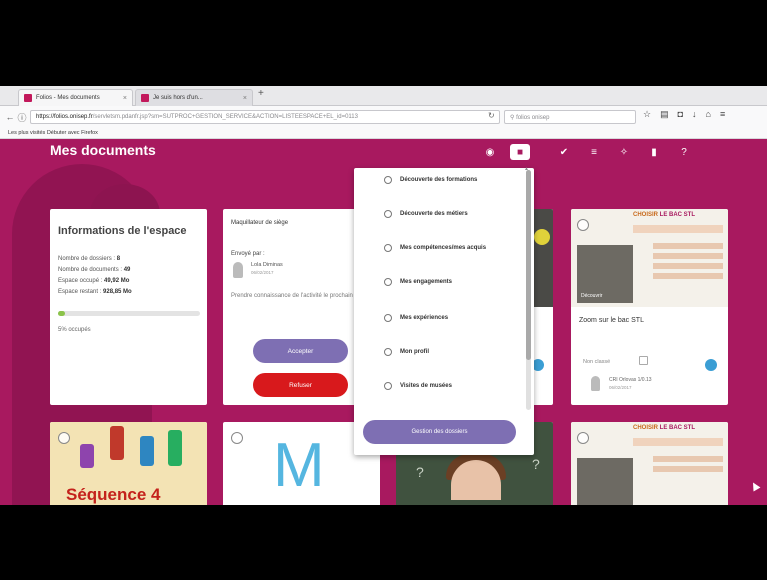 The image size is (767, 580). Describe the element at coordinates (383, 133) in the screenshot. I see `bookmarks-bar: Les plus visités Débuter avec Firefox` at that location.